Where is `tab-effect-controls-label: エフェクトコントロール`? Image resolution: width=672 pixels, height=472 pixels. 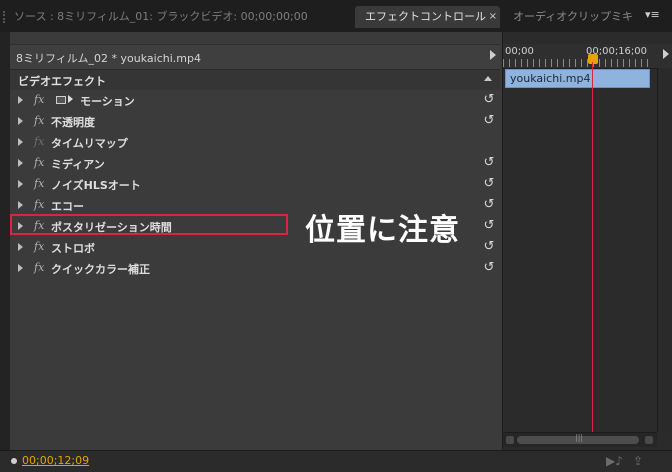 tab-effect-controls-label: エフェクトコントロール is located at coordinates (425, 16).